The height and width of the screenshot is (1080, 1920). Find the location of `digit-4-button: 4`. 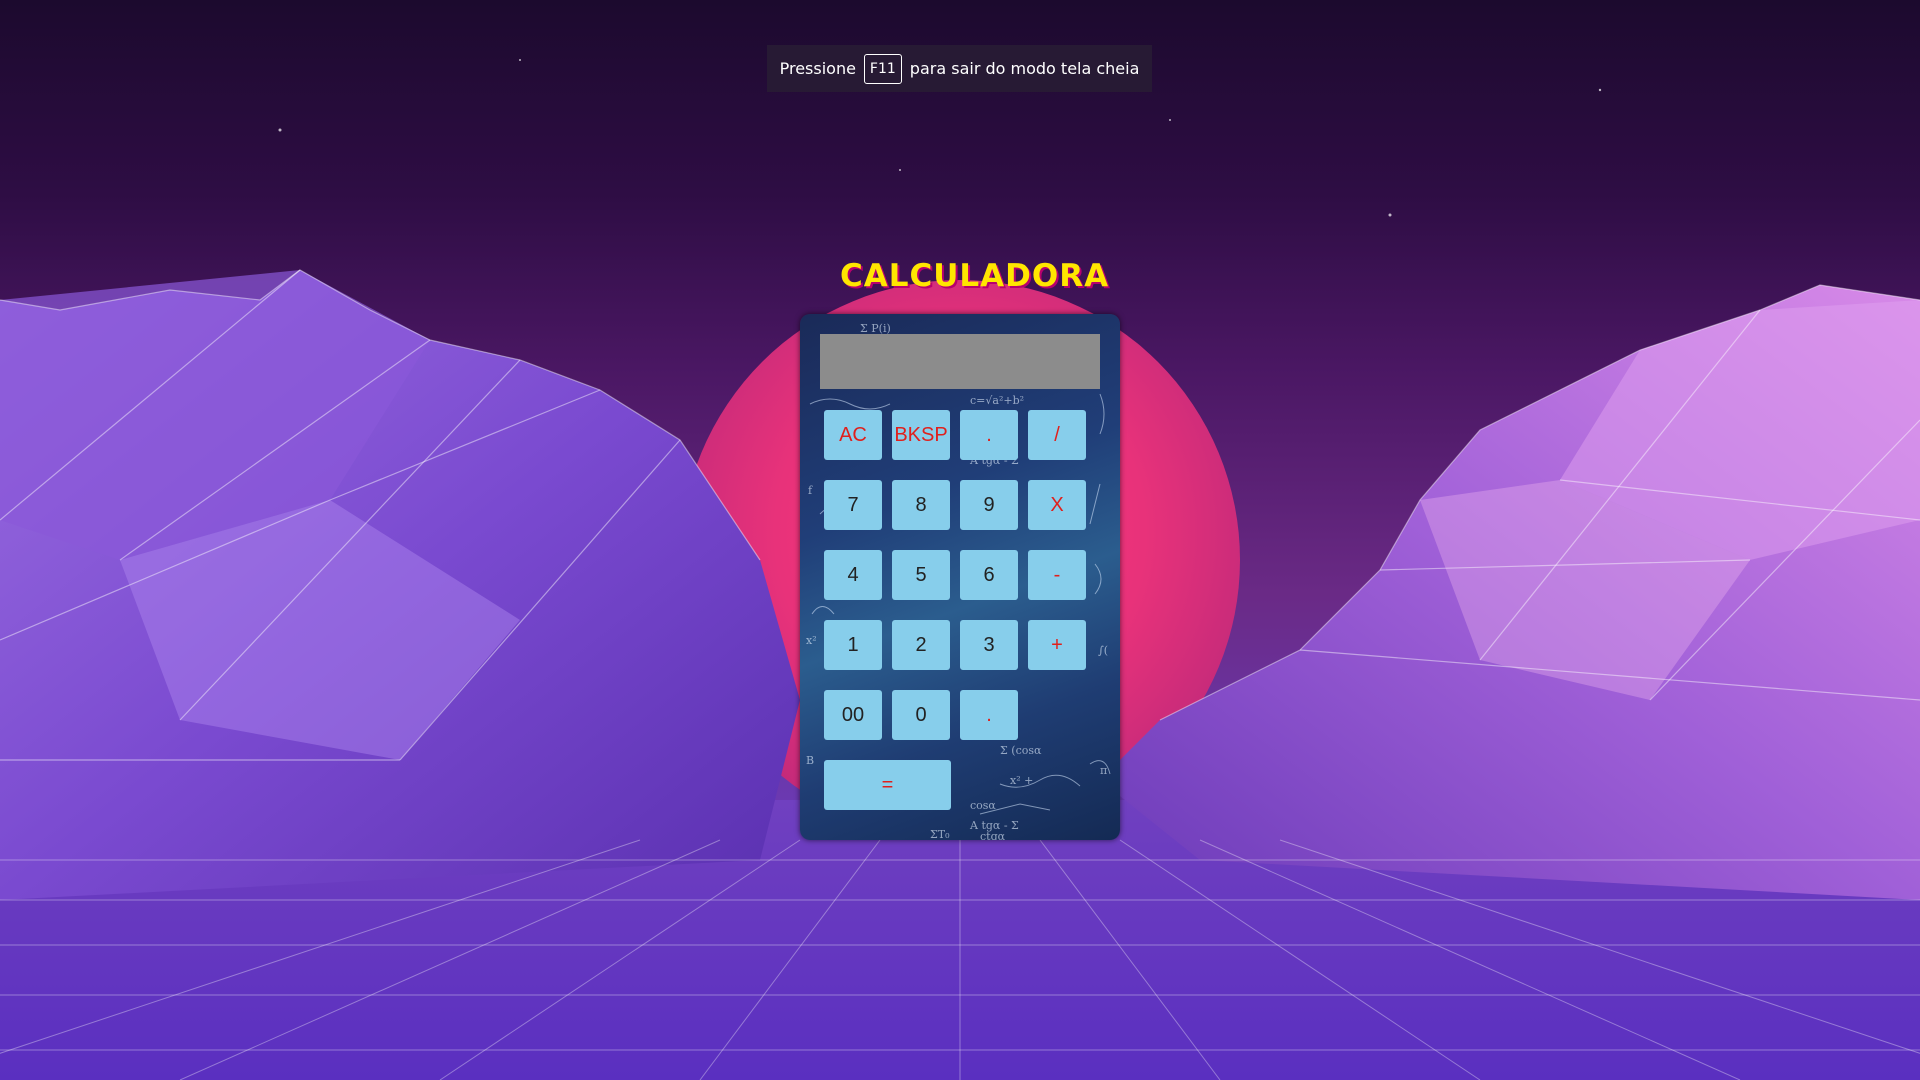

digit-4-button: 4 is located at coordinates (853, 575).